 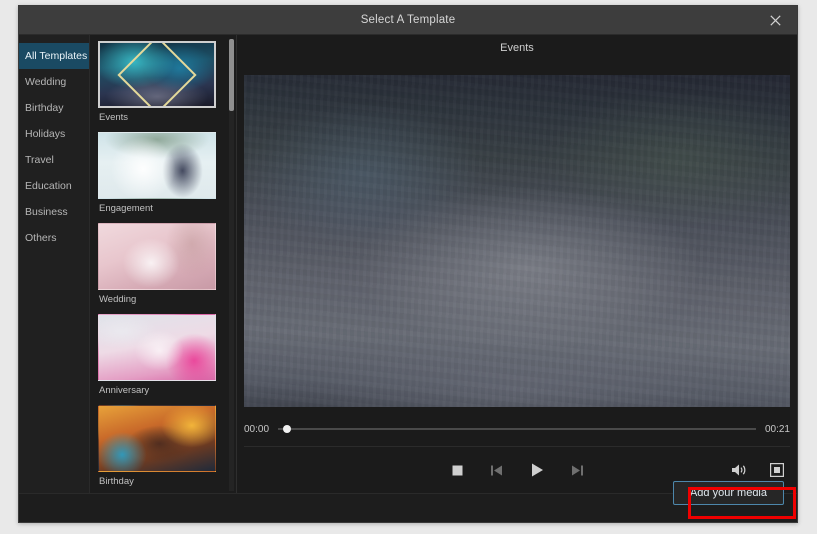 What do you see at coordinates (497, 470) in the screenshot?
I see `step-backward-icon` at bounding box center [497, 470].